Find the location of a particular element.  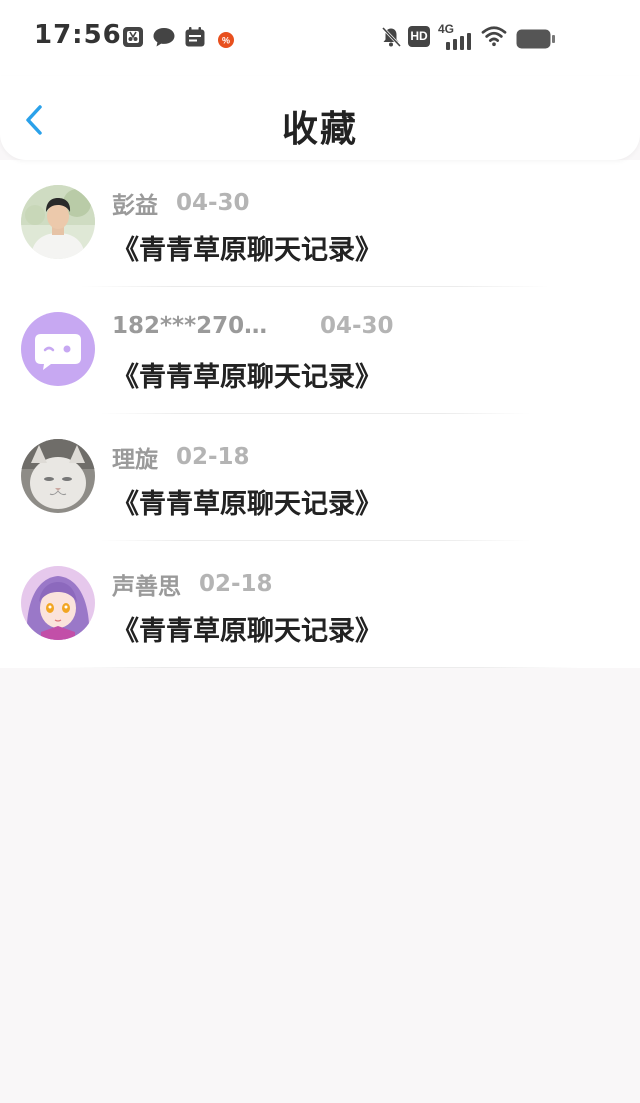

signal-strength-icon is located at coordinates (458, 41).